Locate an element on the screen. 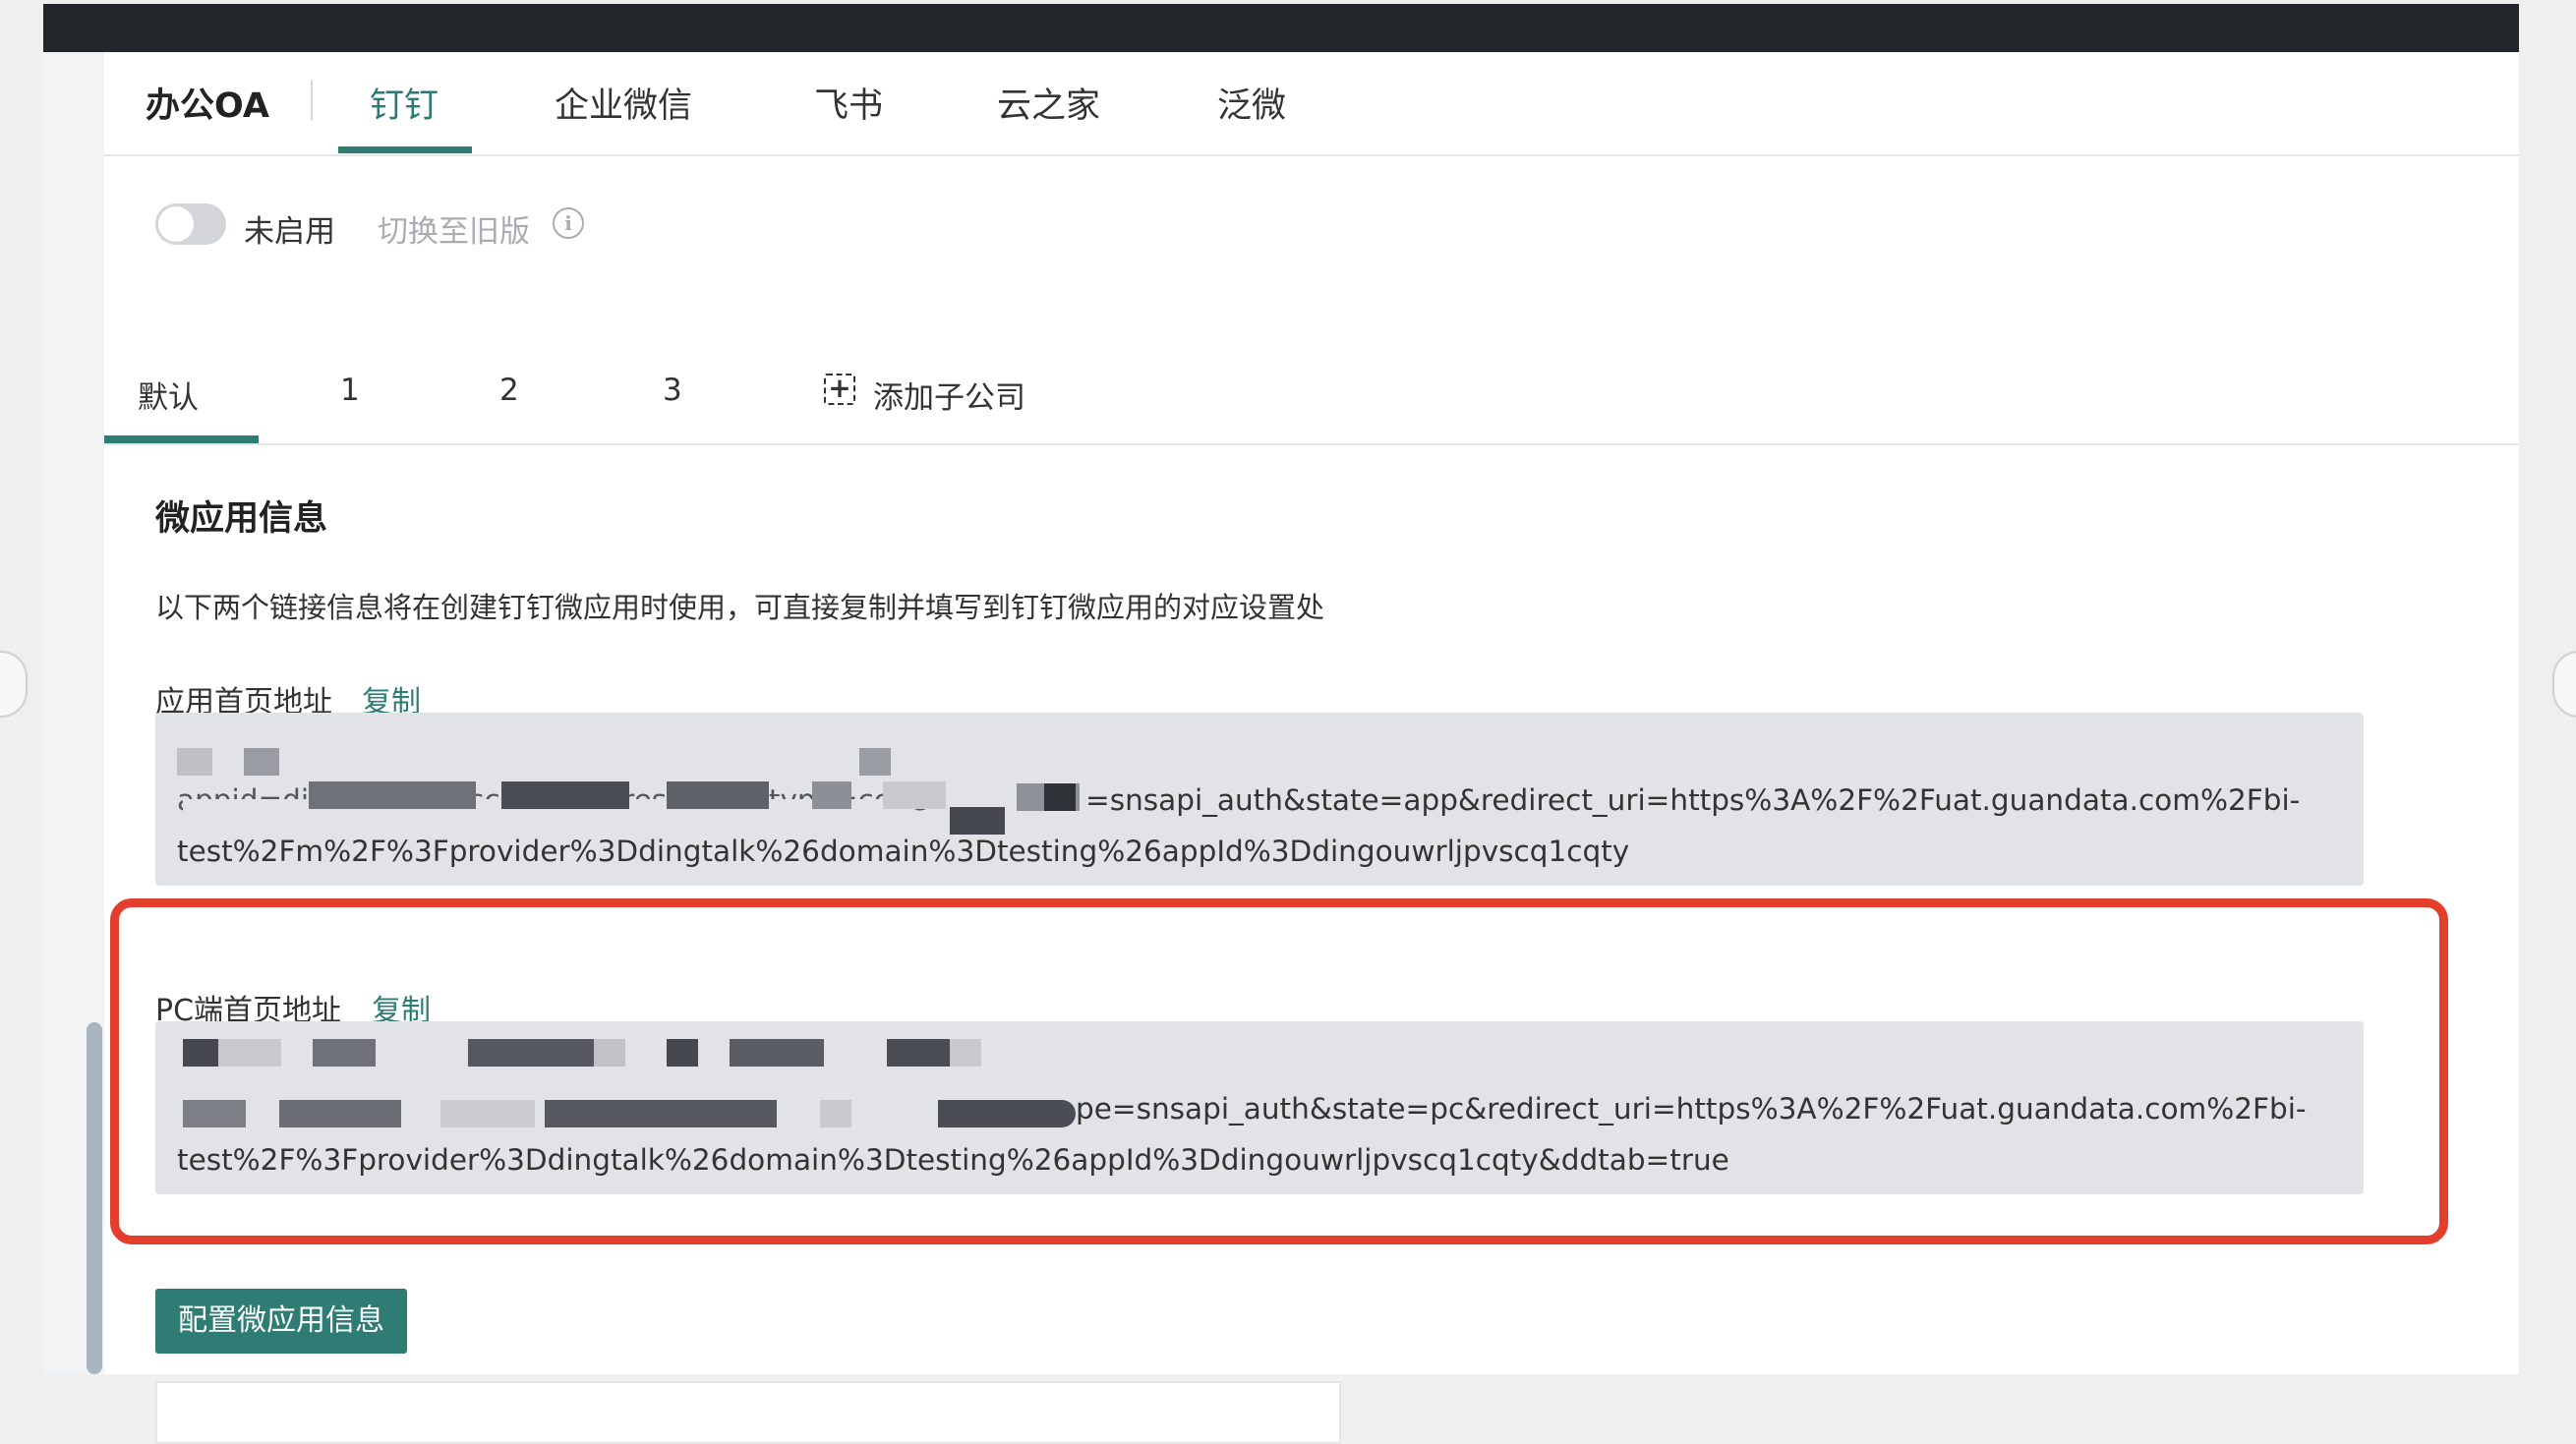  subtab-1: 1 is located at coordinates (350, 390).